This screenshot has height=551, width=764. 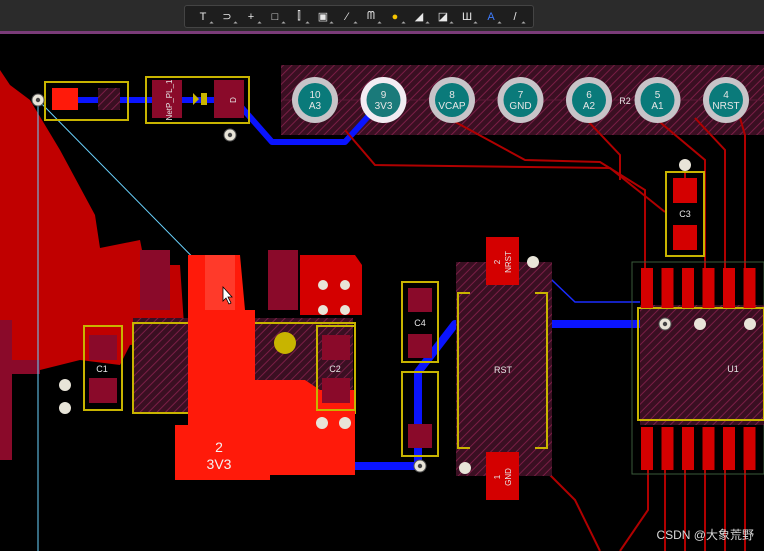 I want to click on header-pin-number: 10, so click(x=315, y=95).